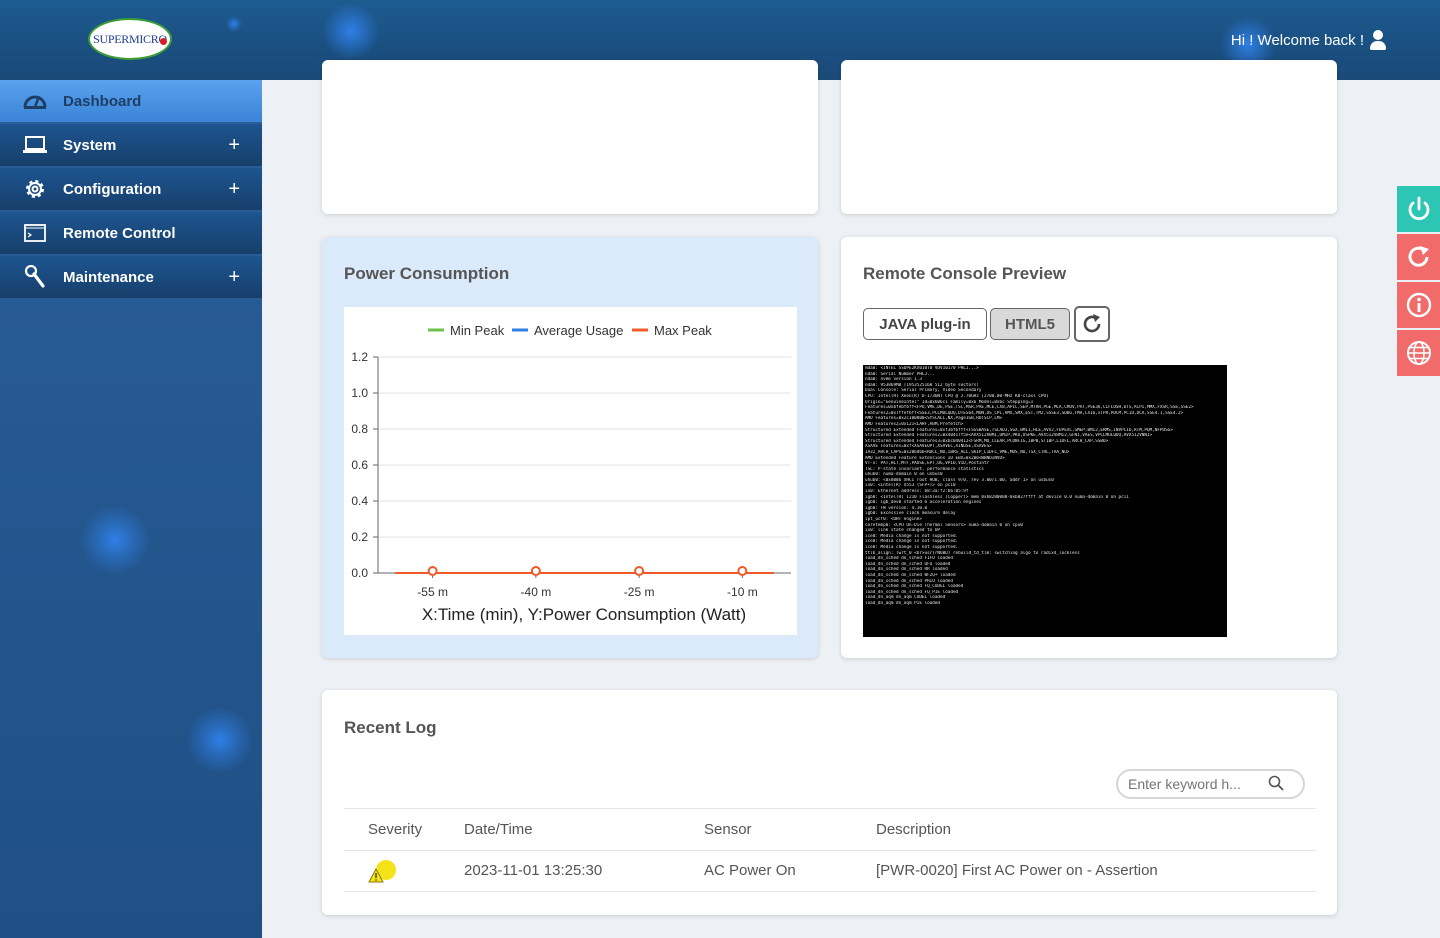 The width and height of the screenshot is (1440, 938). I want to click on warning-icon, so click(383, 874).